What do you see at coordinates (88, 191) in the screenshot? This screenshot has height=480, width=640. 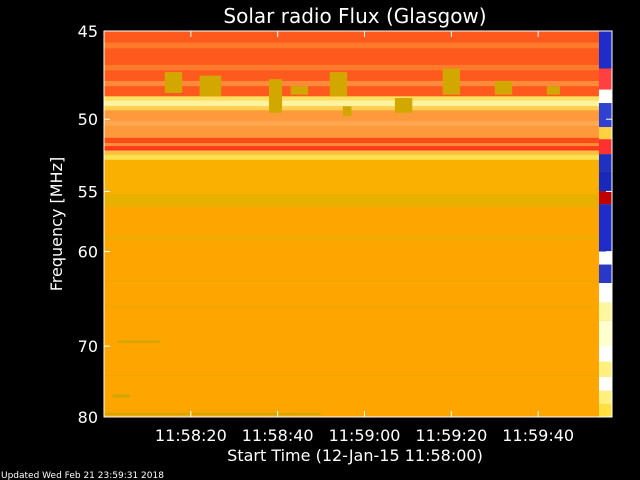 I see `y-tick-label-2: 55` at bounding box center [88, 191].